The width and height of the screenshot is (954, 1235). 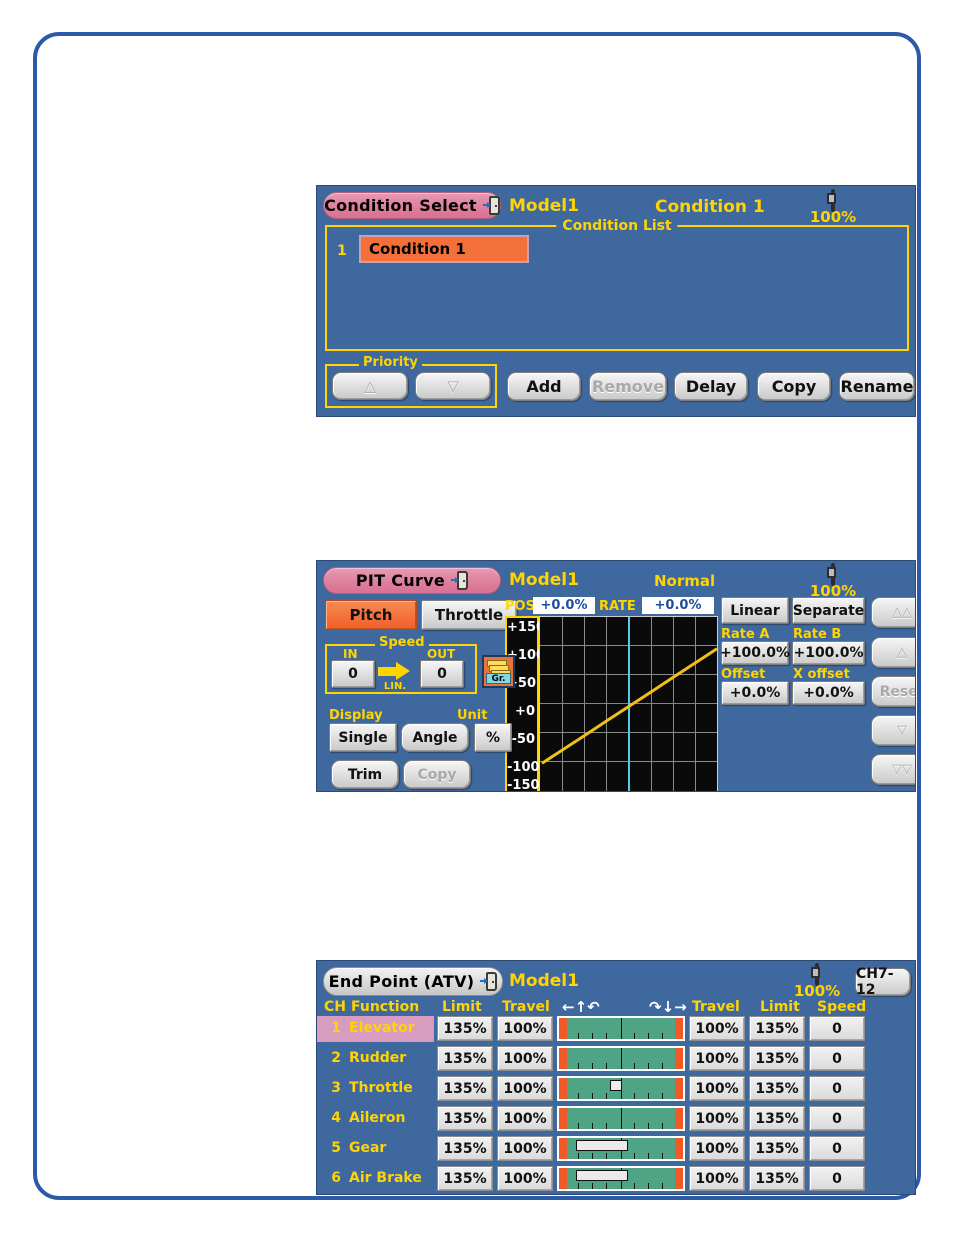 What do you see at coordinates (493, 737) in the screenshot?
I see `unit-button: %` at bounding box center [493, 737].